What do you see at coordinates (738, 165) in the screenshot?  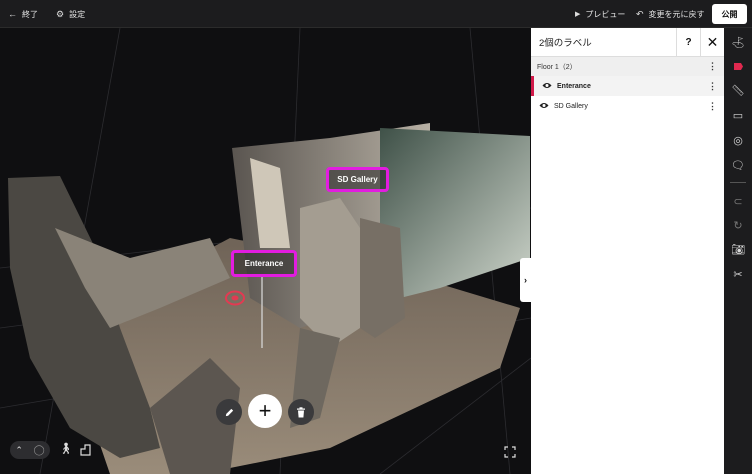 I see `comment-icon: 🗨︎` at bounding box center [738, 165].